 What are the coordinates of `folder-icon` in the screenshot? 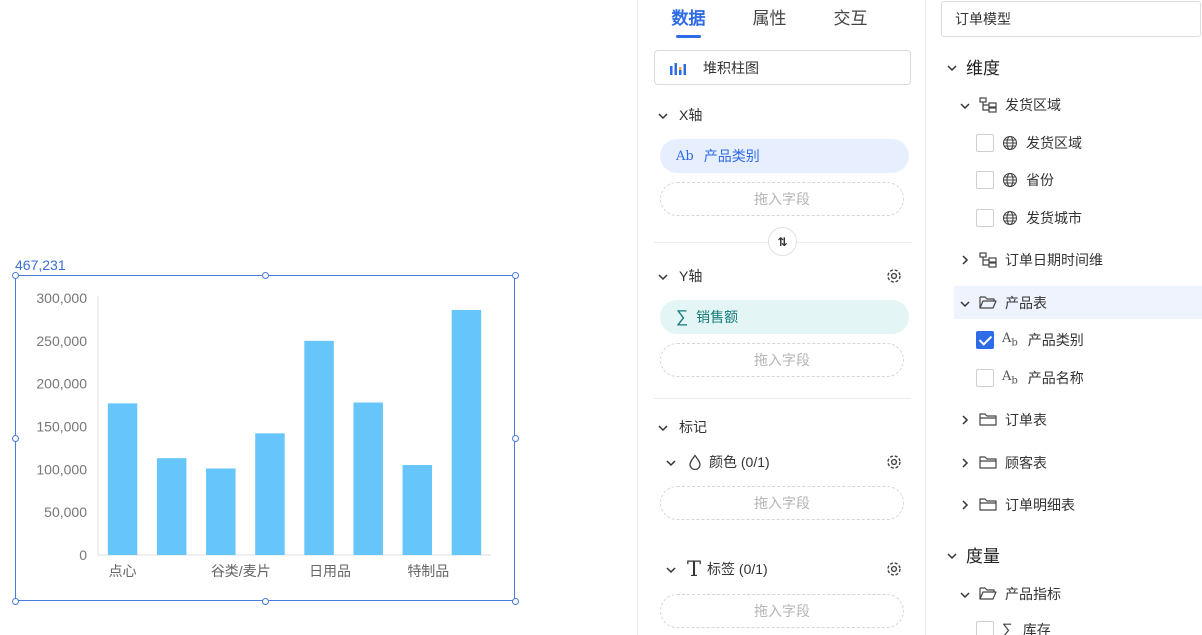 It's located at (988, 504).